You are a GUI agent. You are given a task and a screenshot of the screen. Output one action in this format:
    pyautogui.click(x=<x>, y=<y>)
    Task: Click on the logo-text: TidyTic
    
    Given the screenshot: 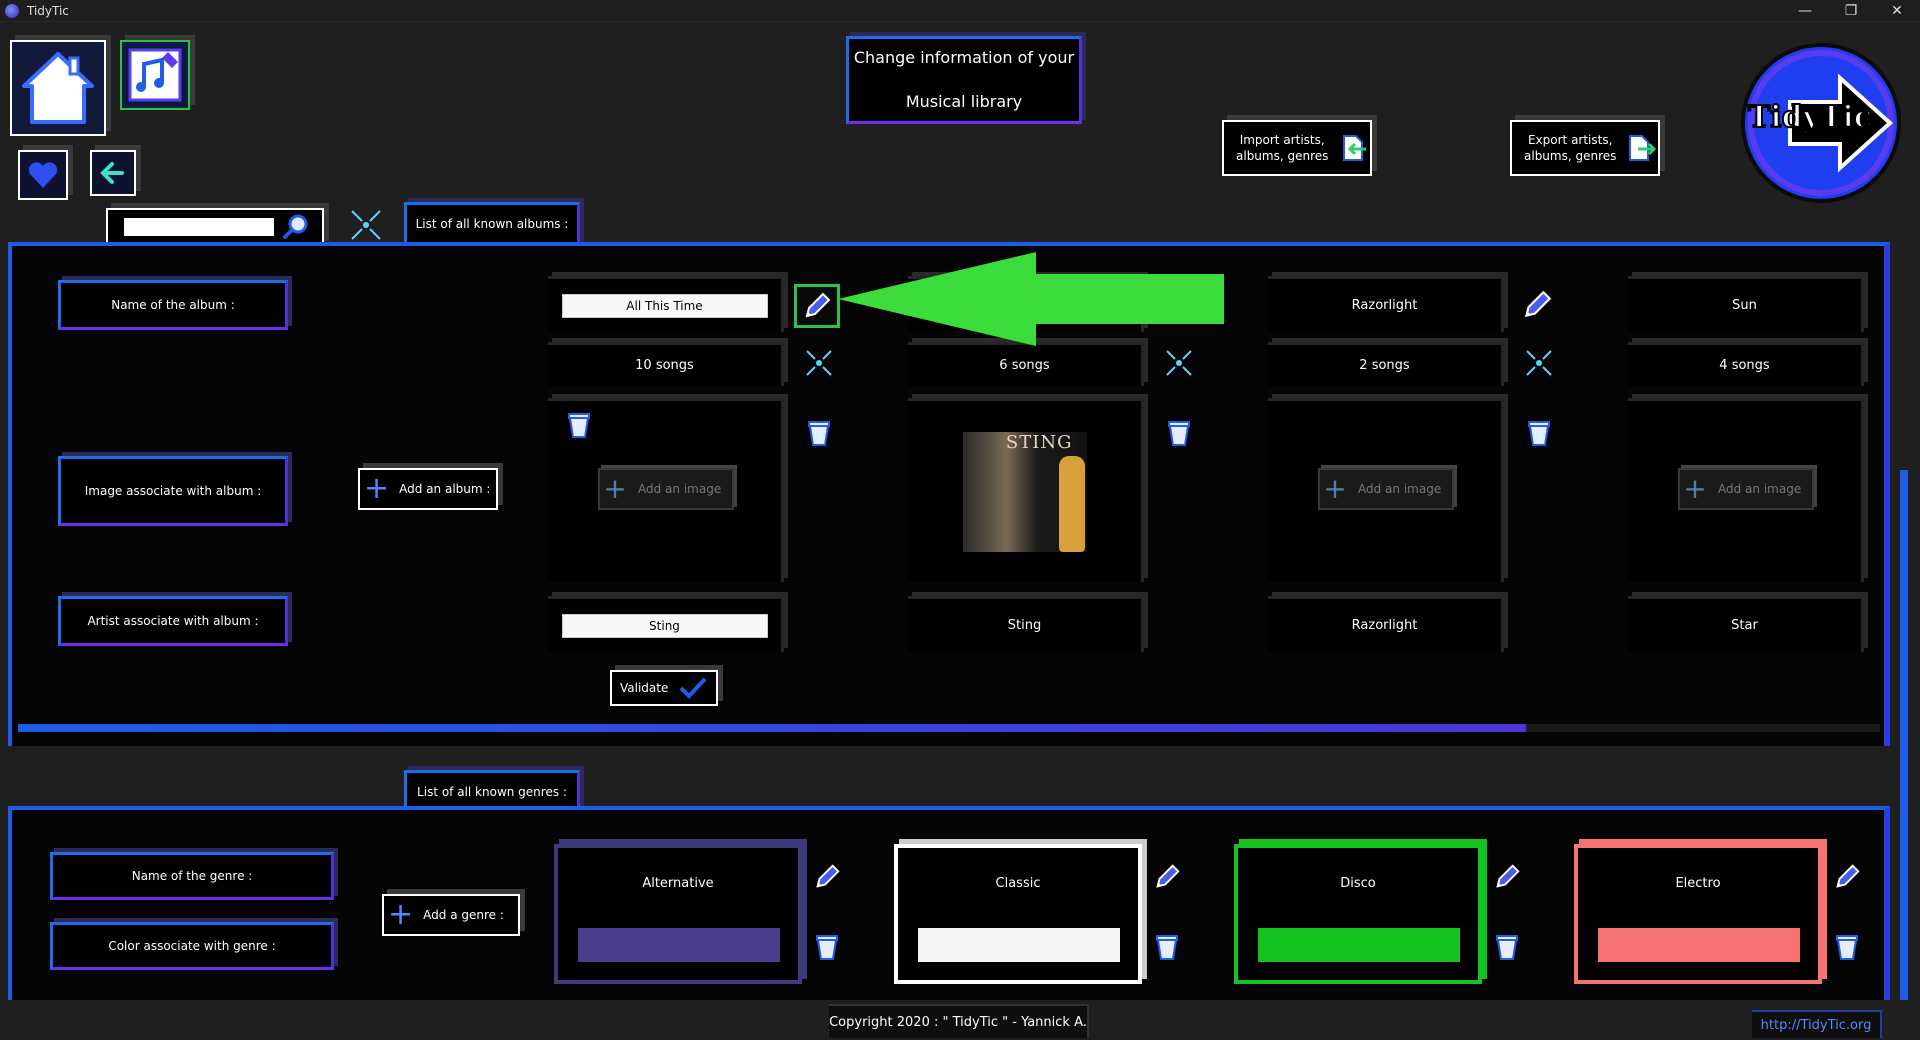 What is the action you would take?
    pyautogui.click(x=1810, y=117)
    